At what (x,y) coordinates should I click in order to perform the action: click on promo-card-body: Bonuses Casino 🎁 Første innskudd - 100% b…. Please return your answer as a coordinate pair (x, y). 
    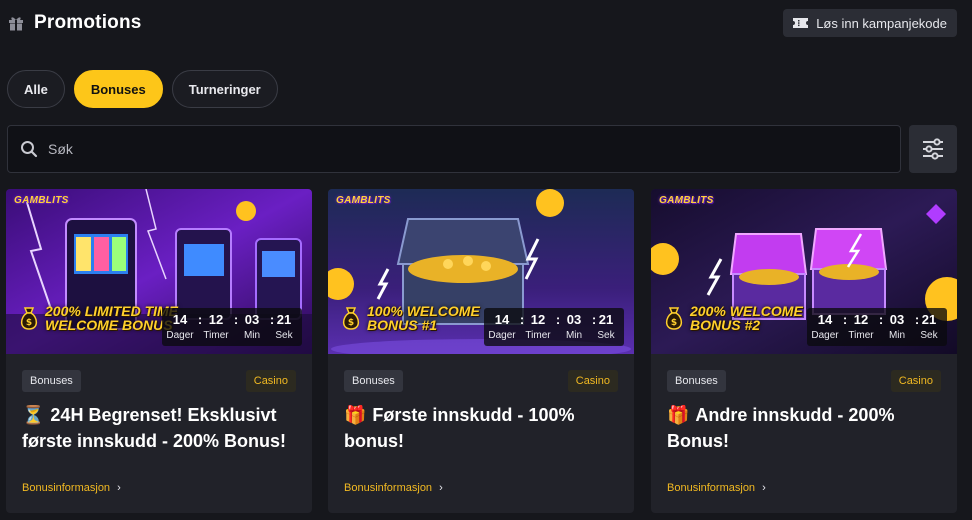
    Looking at the image, I should click on (481, 433).